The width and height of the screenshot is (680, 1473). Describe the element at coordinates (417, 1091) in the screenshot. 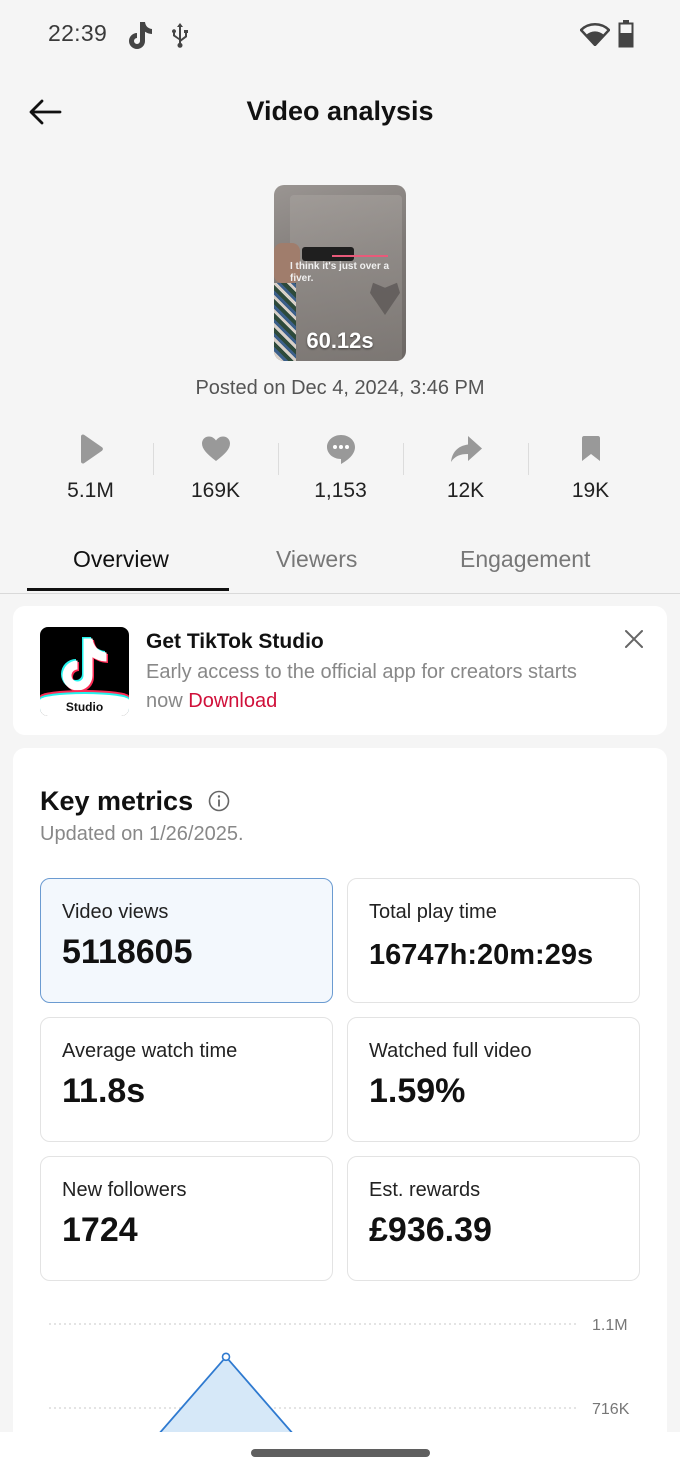

I see `metric-value: 1.59%` at that location.